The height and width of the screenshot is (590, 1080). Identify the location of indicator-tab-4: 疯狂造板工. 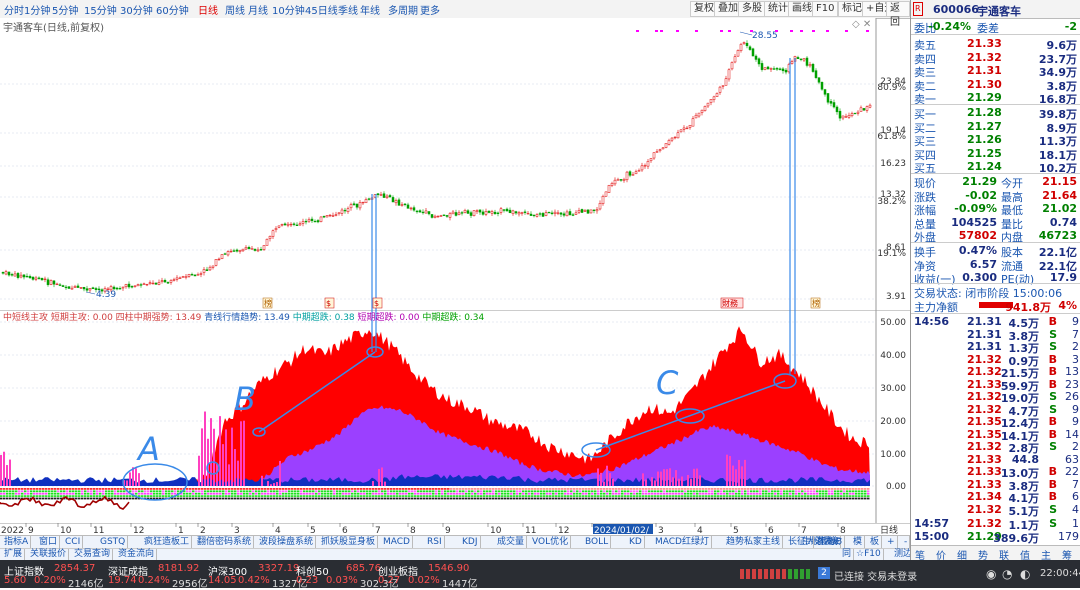
(167, 542).